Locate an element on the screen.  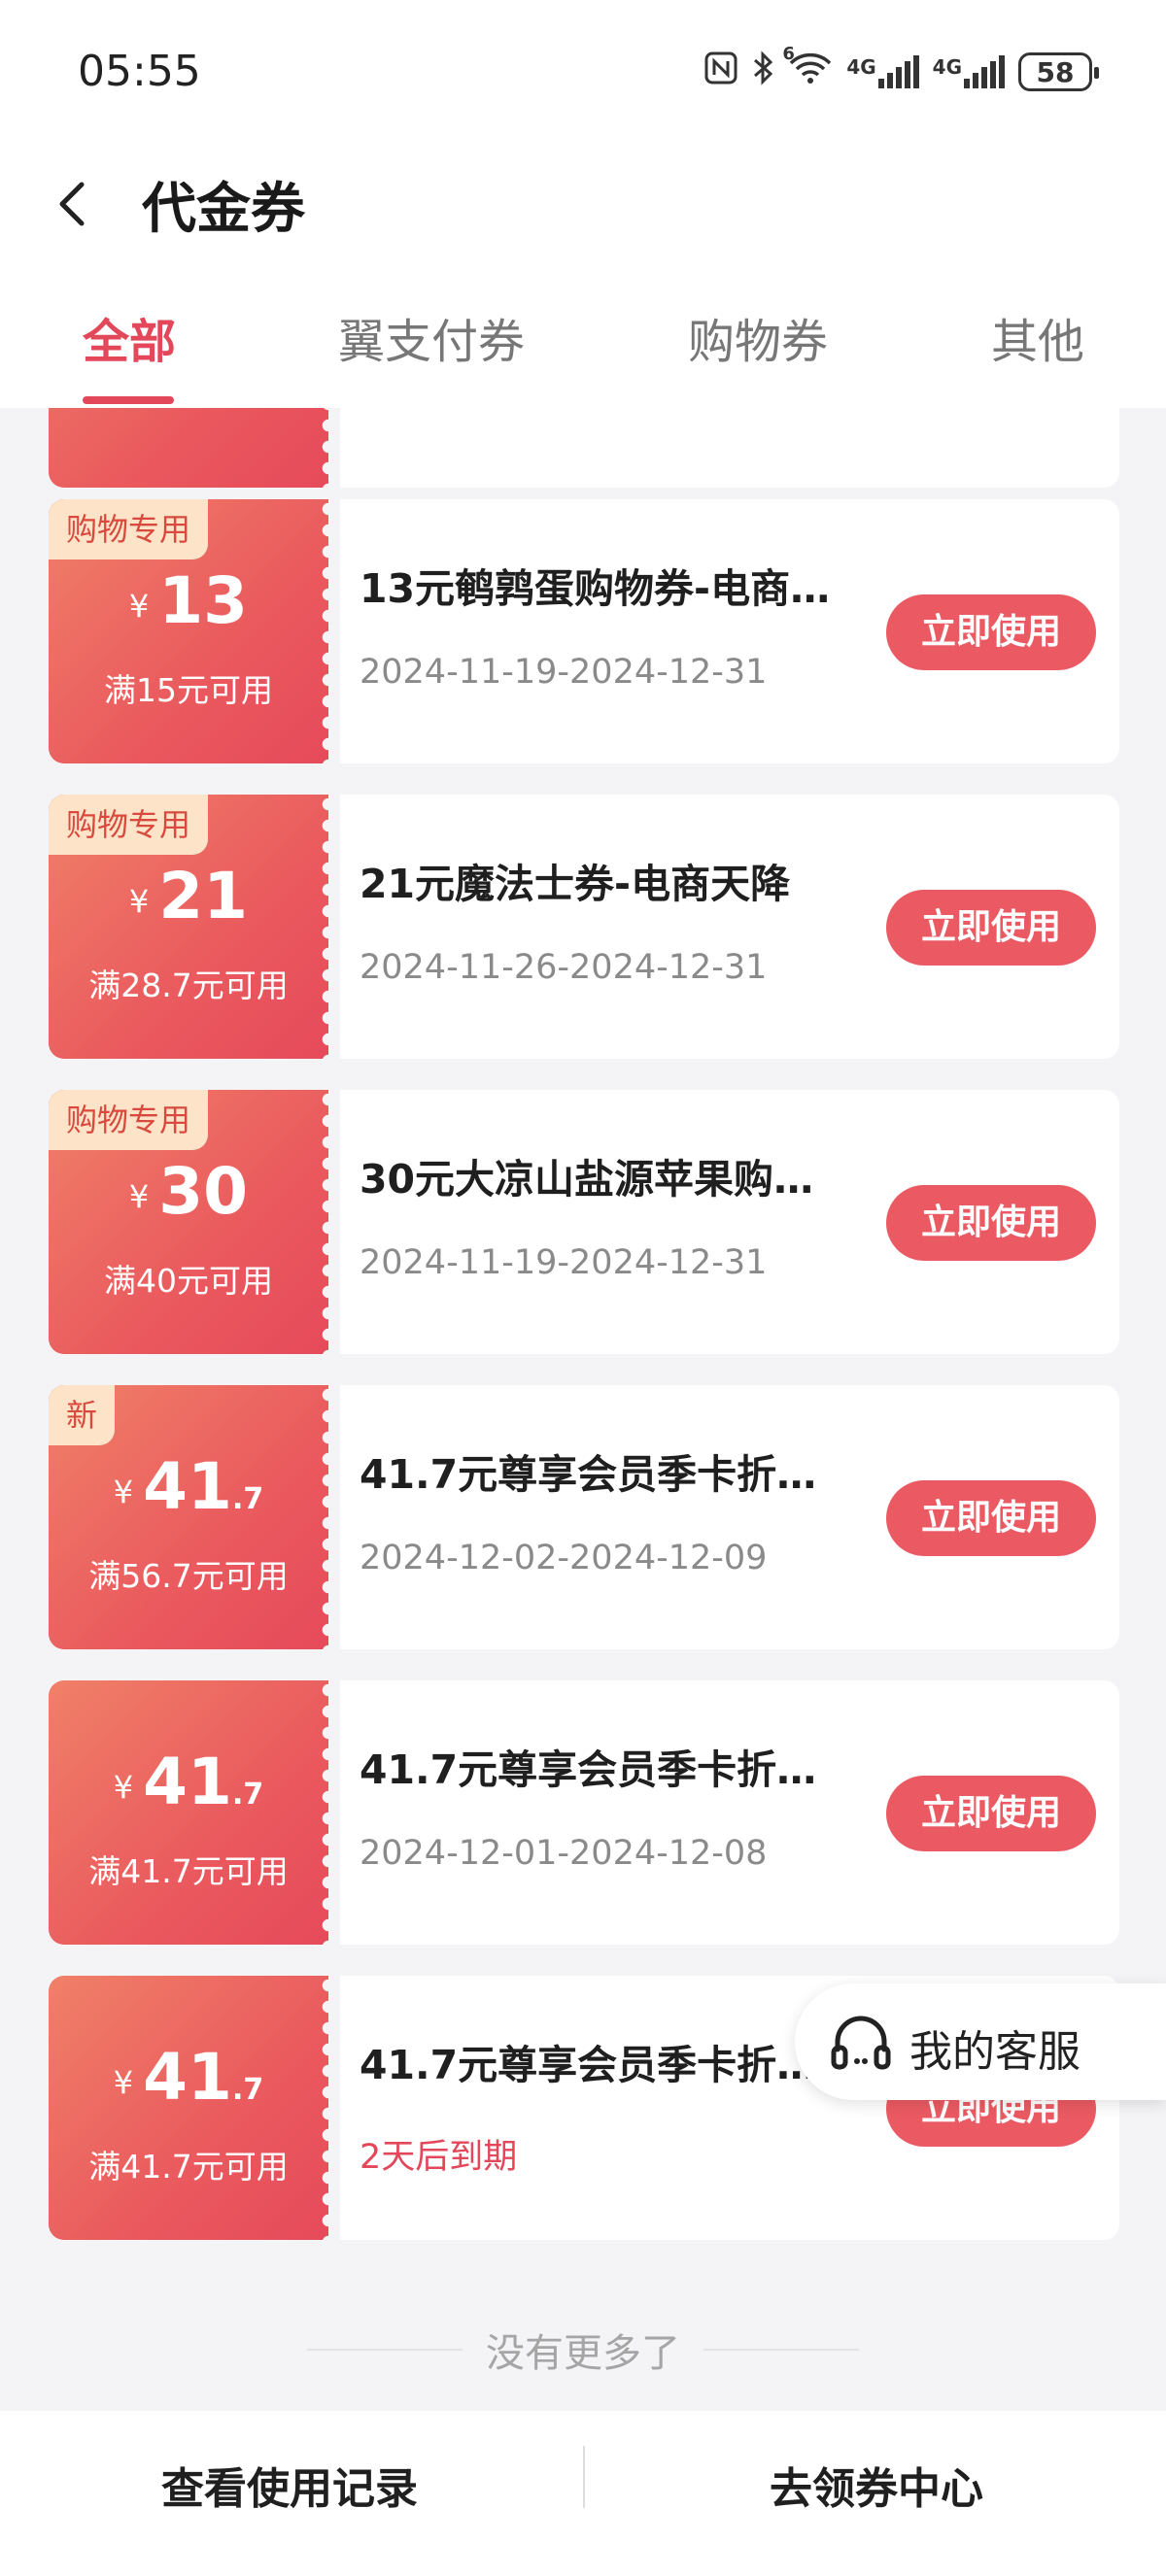
customer-service-label: 我的客服 is located at coordinates (994, 2052).